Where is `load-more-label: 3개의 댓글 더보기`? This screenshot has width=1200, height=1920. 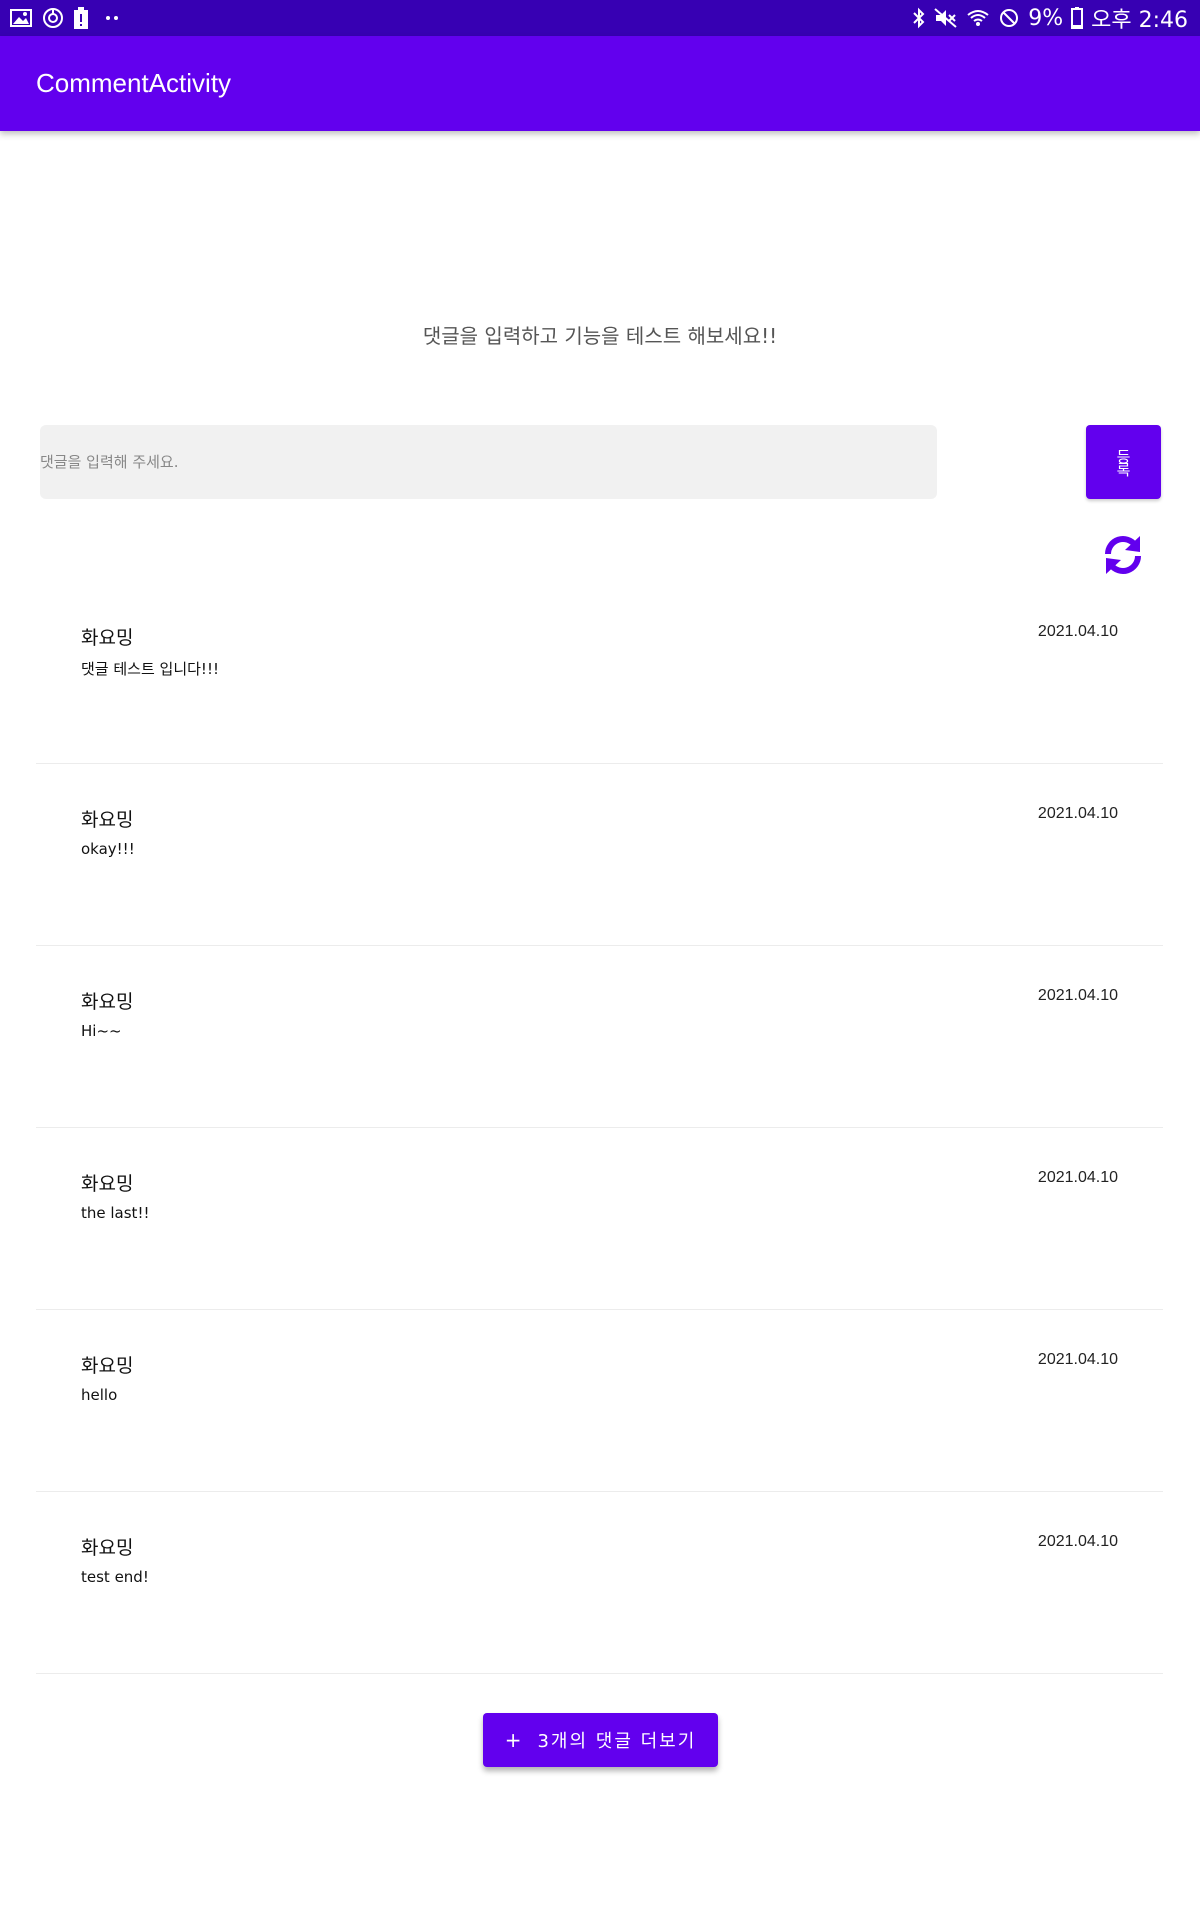
load-more-label: 3개의 댓글 더보기 is located at coordinates (617, 1741).